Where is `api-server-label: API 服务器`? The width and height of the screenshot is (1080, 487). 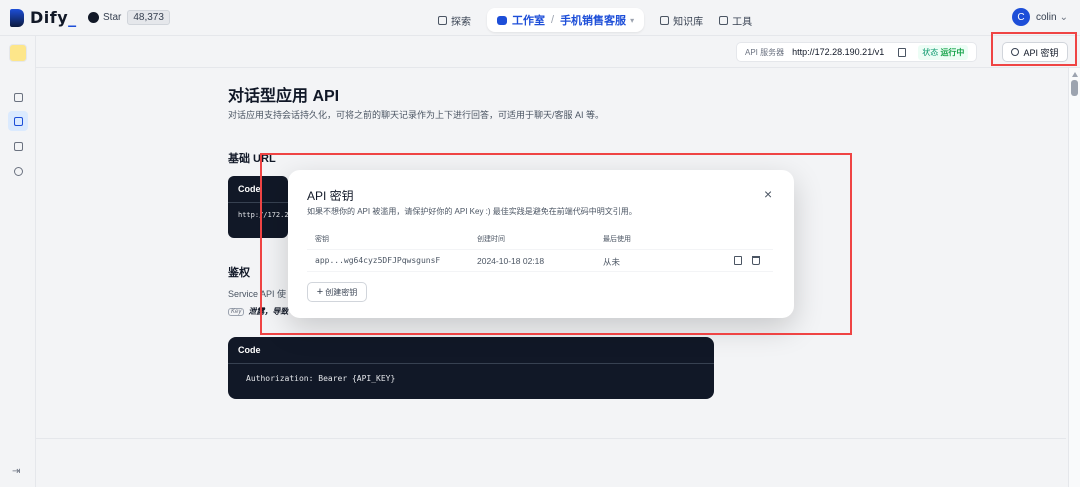 api-server-label: API 服务器 is located at coordinates (765, 52).